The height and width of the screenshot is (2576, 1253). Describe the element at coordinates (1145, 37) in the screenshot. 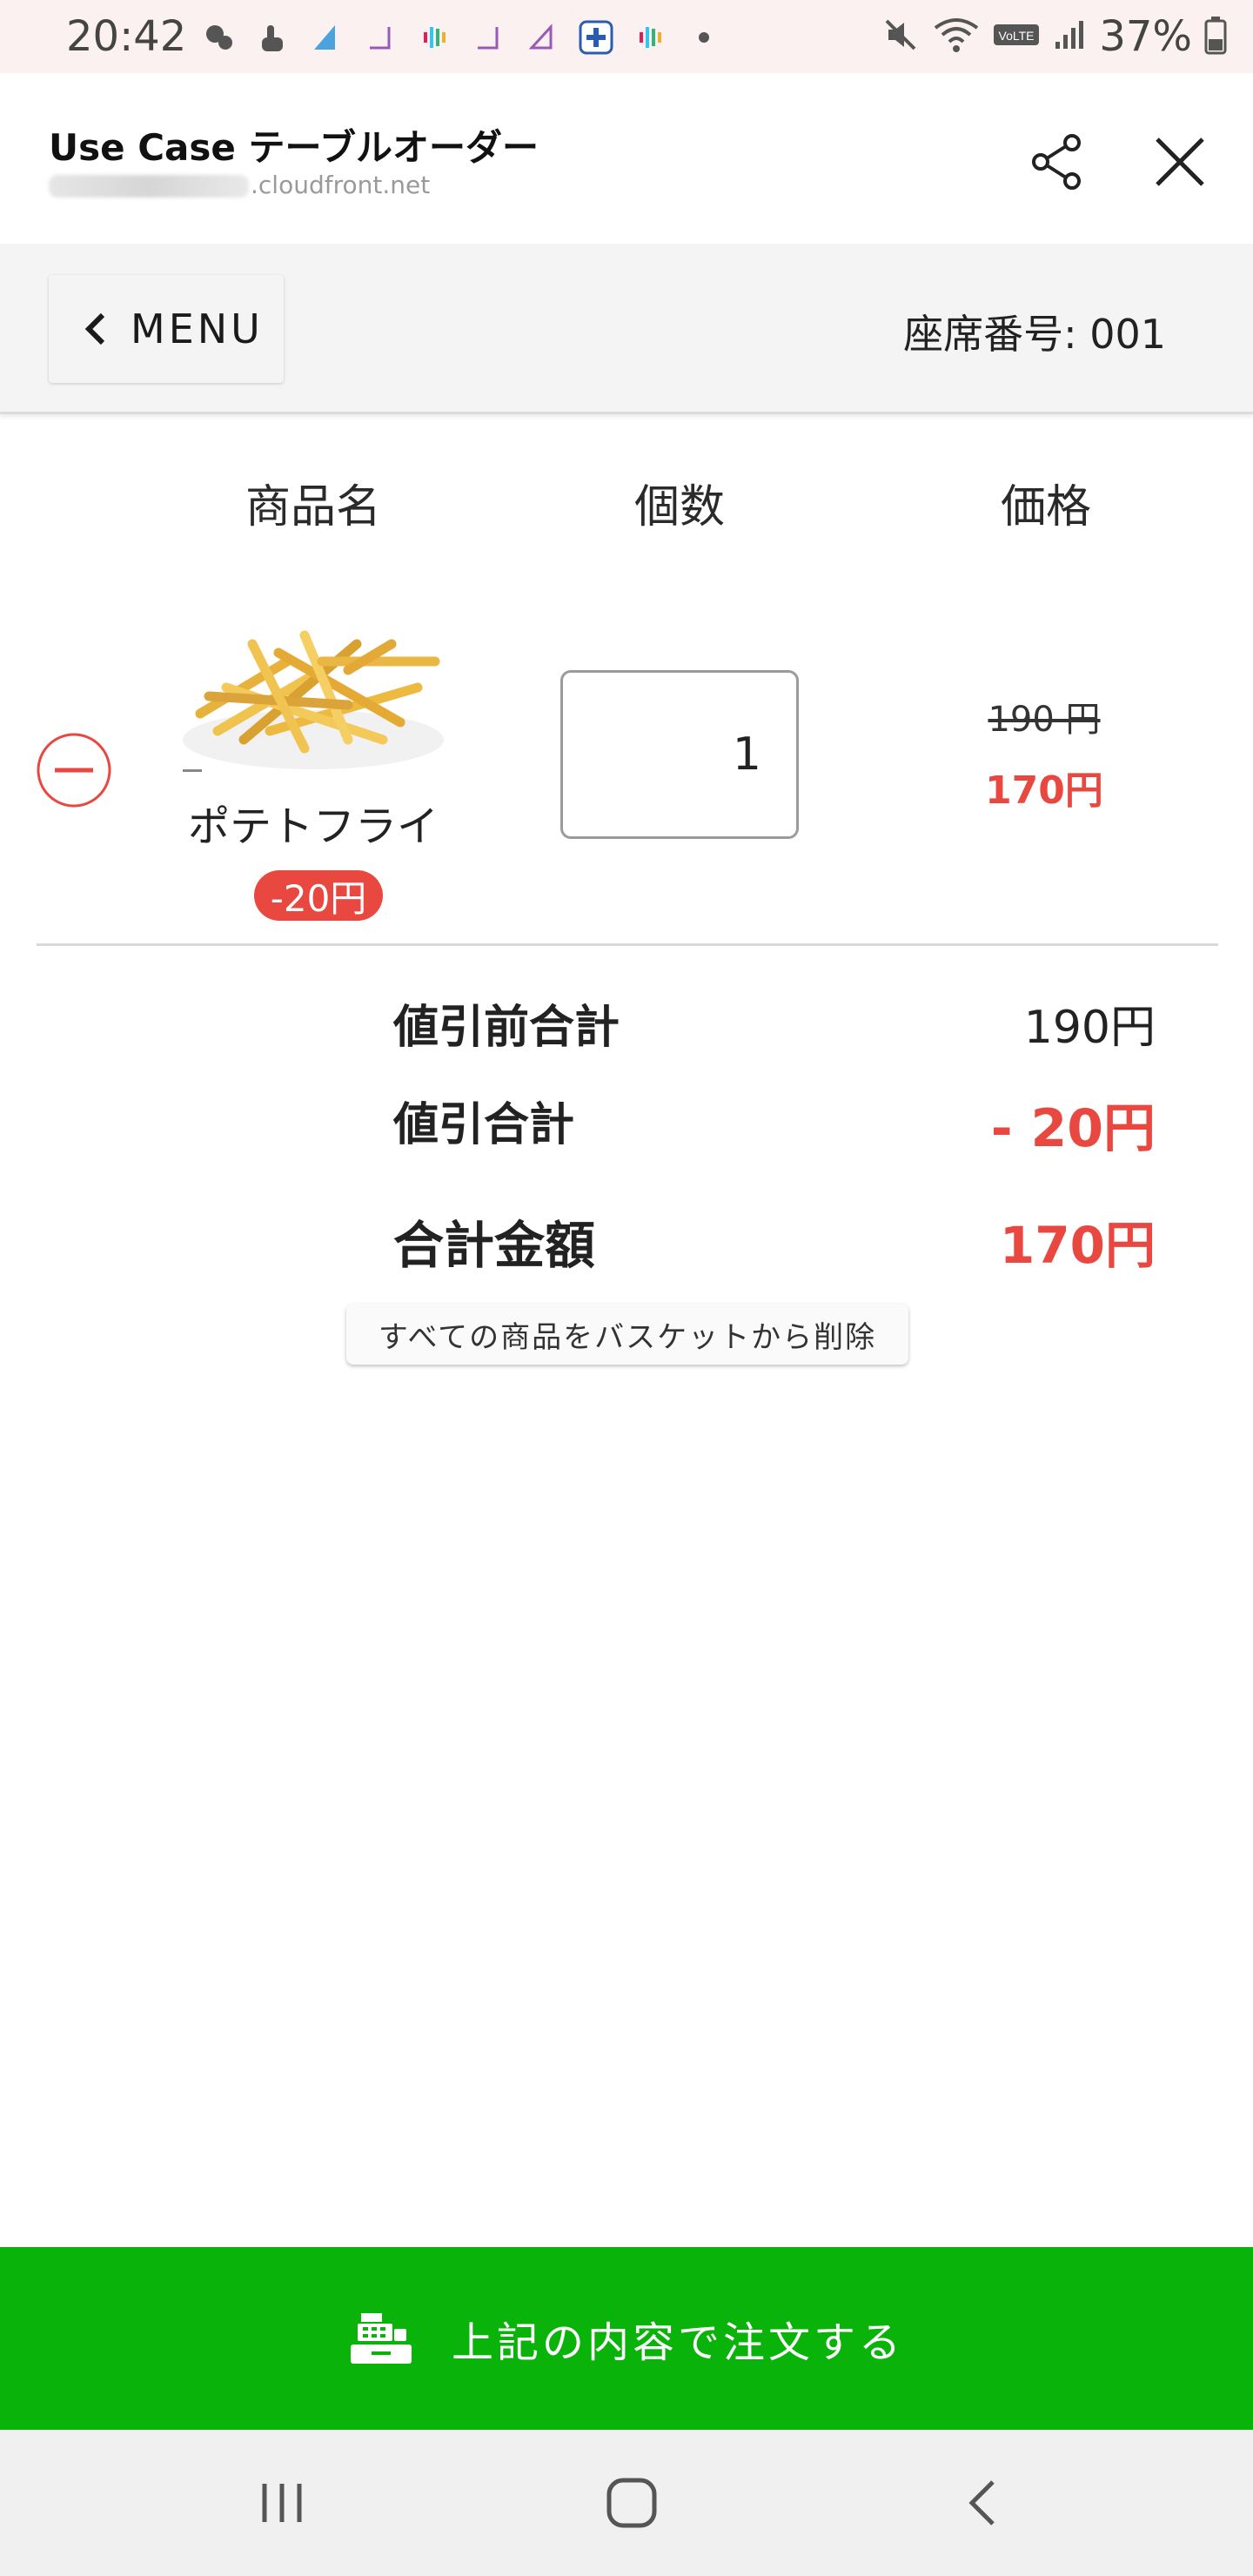

I see `battery-percentage: 37%` at that location.